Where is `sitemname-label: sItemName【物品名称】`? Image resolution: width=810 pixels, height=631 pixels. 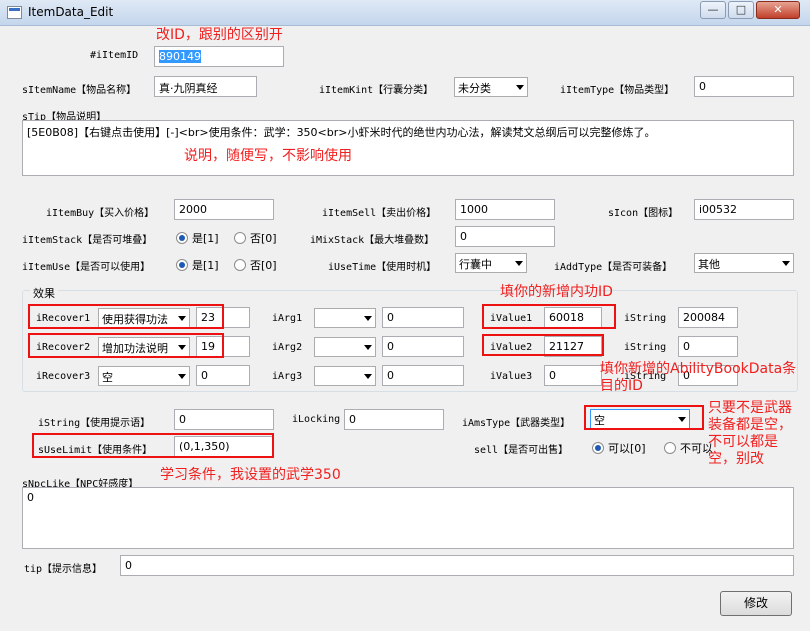
sitemname-label: sItemName【物品名称】 is located at coordinates (79, 90).